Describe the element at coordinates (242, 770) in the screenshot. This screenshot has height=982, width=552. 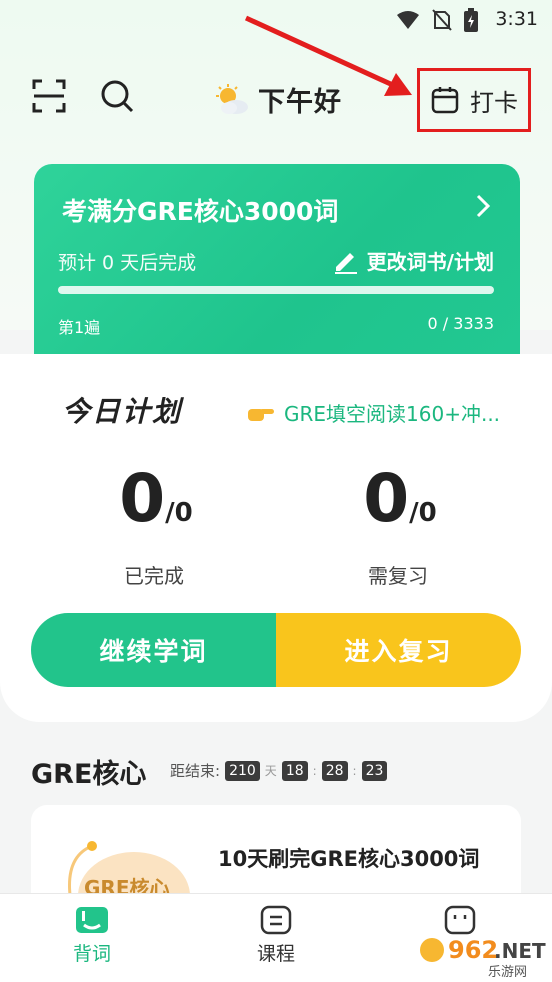
I see `countdown-days: 210` at that location.